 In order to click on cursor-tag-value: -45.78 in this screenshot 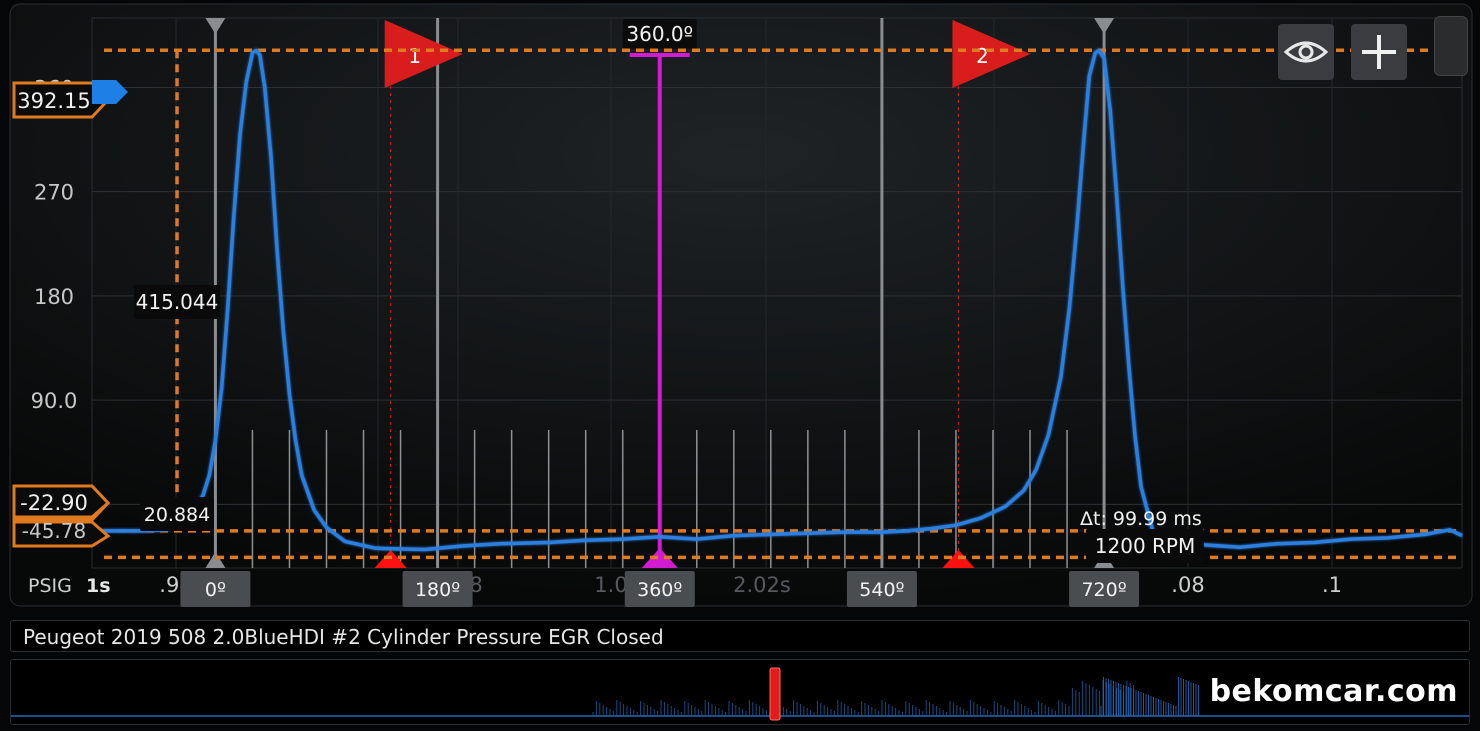, I will do `click(54, 531)`.